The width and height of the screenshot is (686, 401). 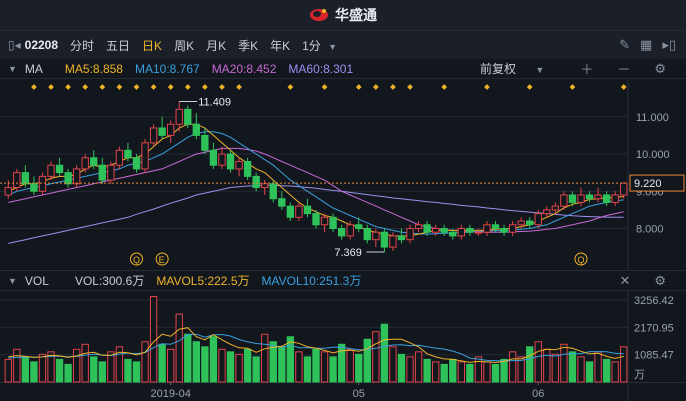 I want to click on app-header: 华盛通, so click(x=343, y=15).